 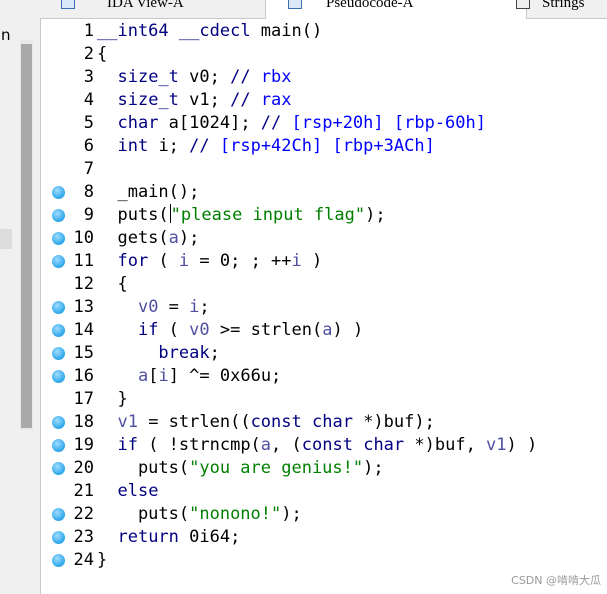 I want to click on code-line: 9 puts("please input flag");, so click(x=323, y=215).